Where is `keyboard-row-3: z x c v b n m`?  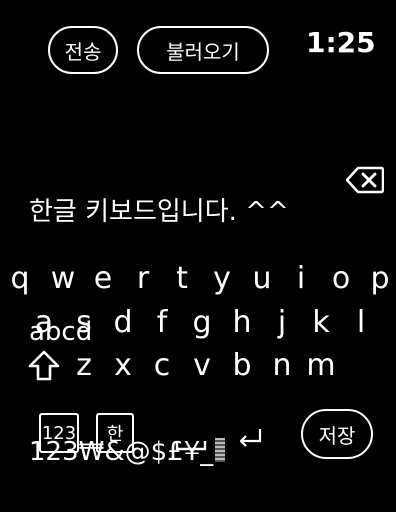 keyboard-row-3: z x c v b n m is located at coordinates (198, 365).